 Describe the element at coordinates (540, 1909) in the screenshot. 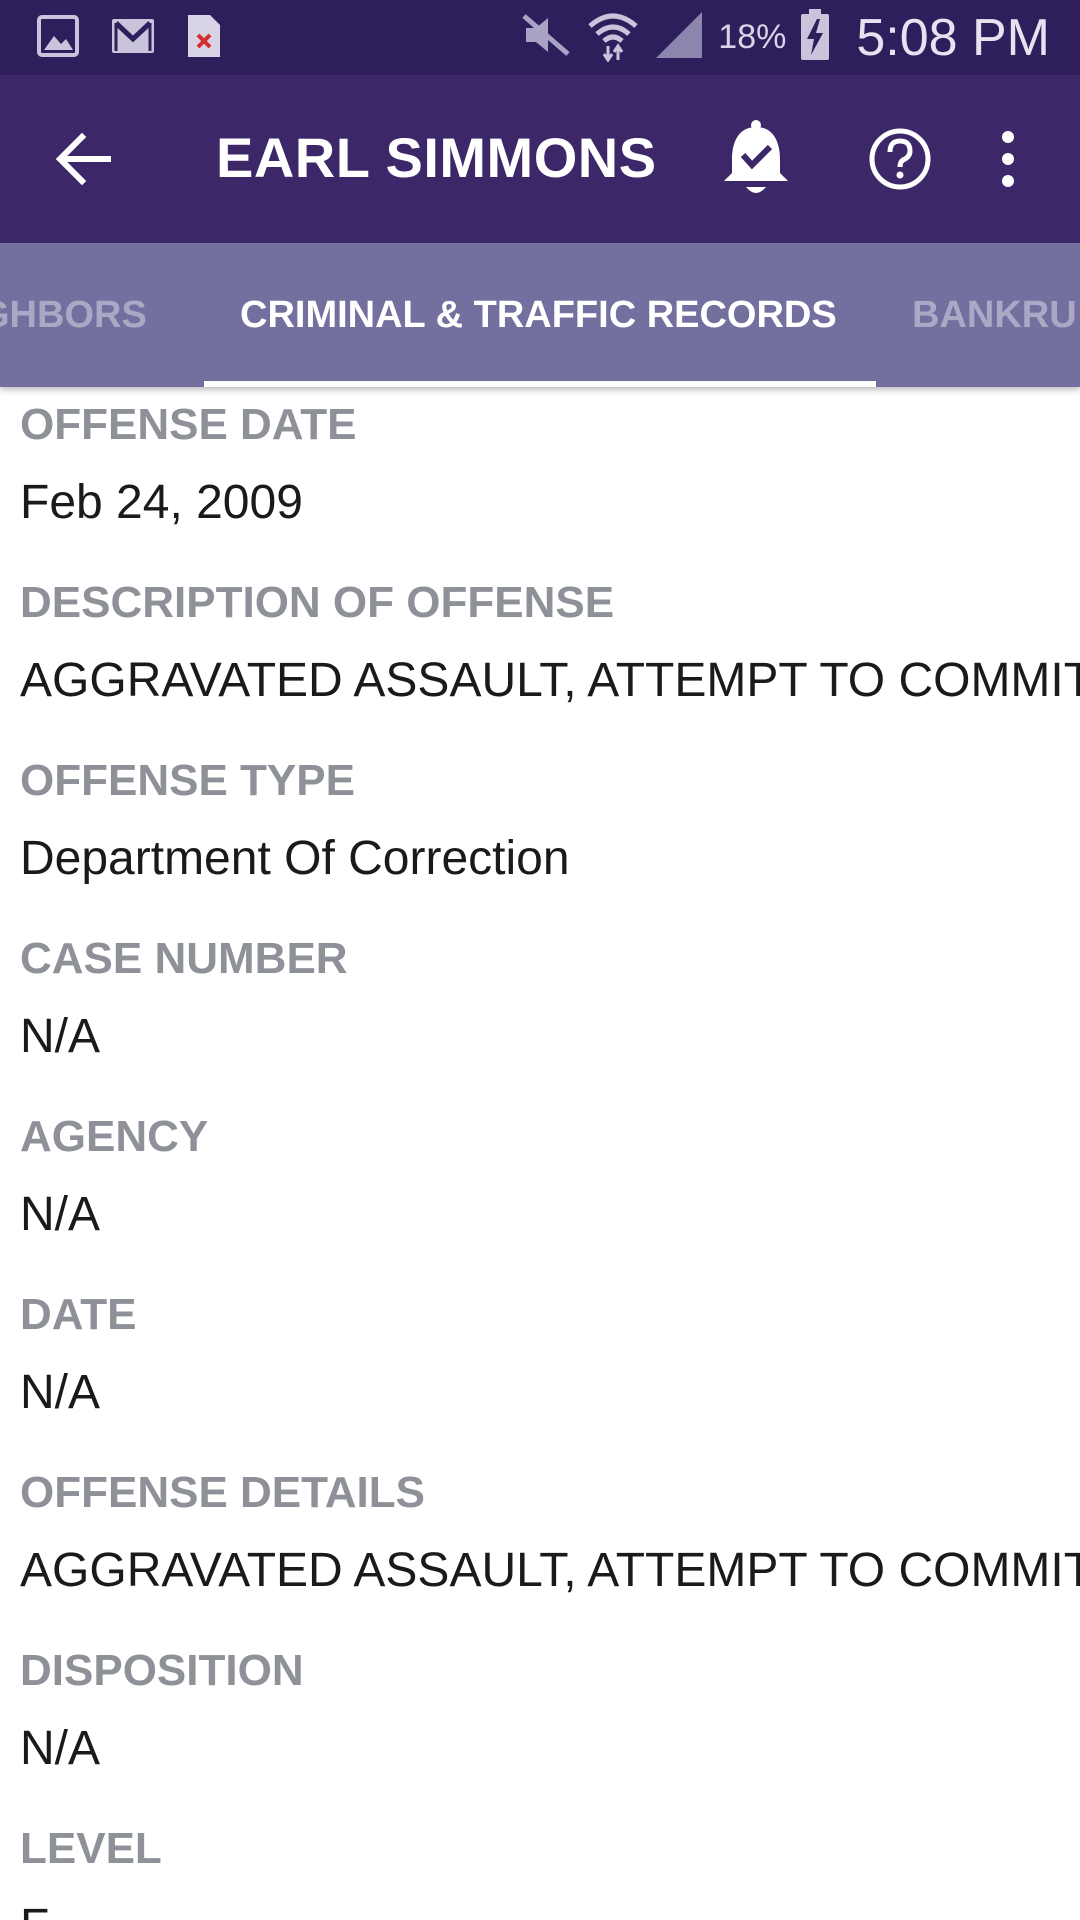

I see `field-value: F` at that location.